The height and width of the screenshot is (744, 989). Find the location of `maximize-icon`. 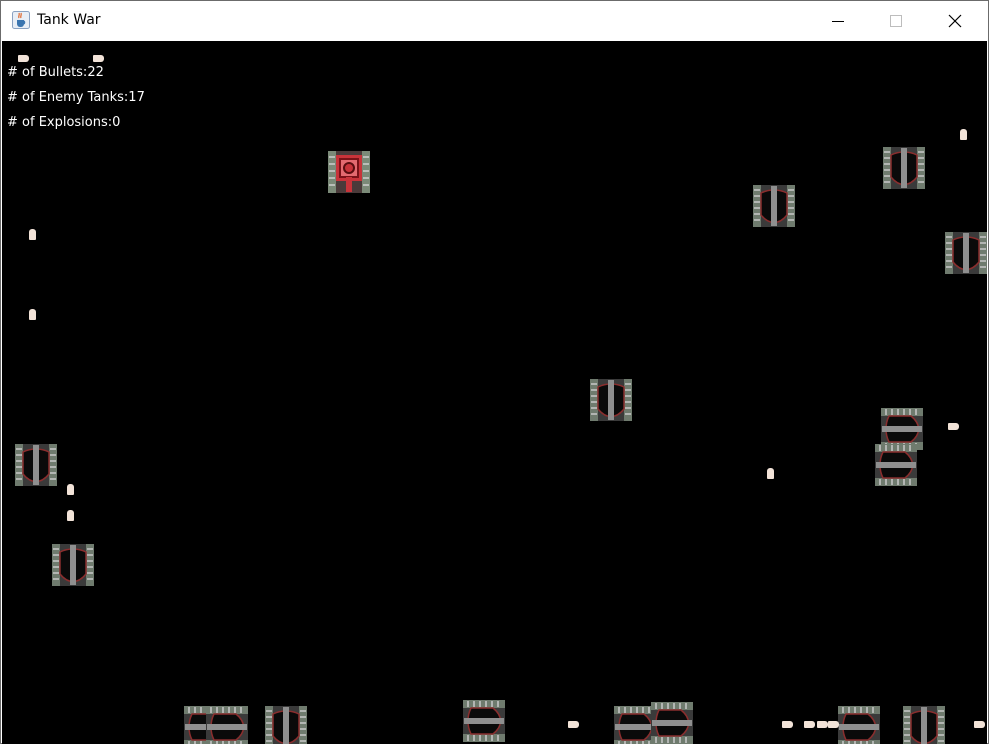

maximize-icon is located at coordinates (896, 20).